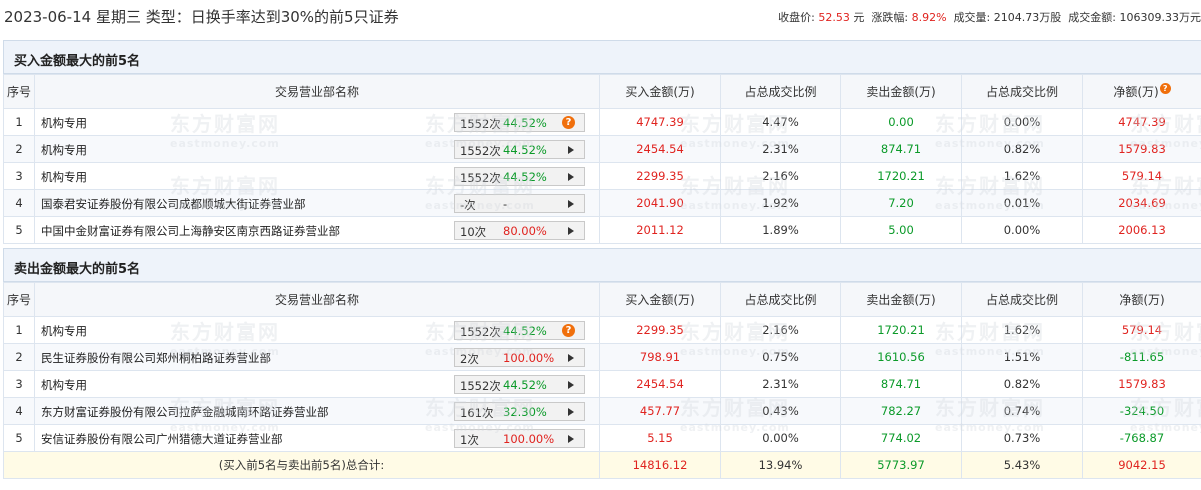 The image size is (1201, 490). What do you see at coordinates (519, 411) in the screenshot?
I see `broker-stats-button: 161次 32.30%` at bounding box center [519, 411].